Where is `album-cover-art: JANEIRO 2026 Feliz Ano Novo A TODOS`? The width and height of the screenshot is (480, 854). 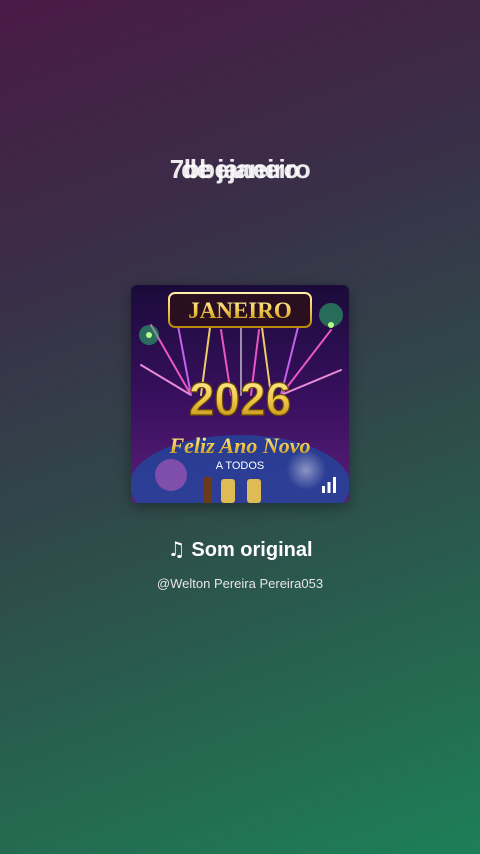
album-cover-art: JANEIRO 2026 Feliz Ano Novo A TODOS is located at coordinates (240, 394).